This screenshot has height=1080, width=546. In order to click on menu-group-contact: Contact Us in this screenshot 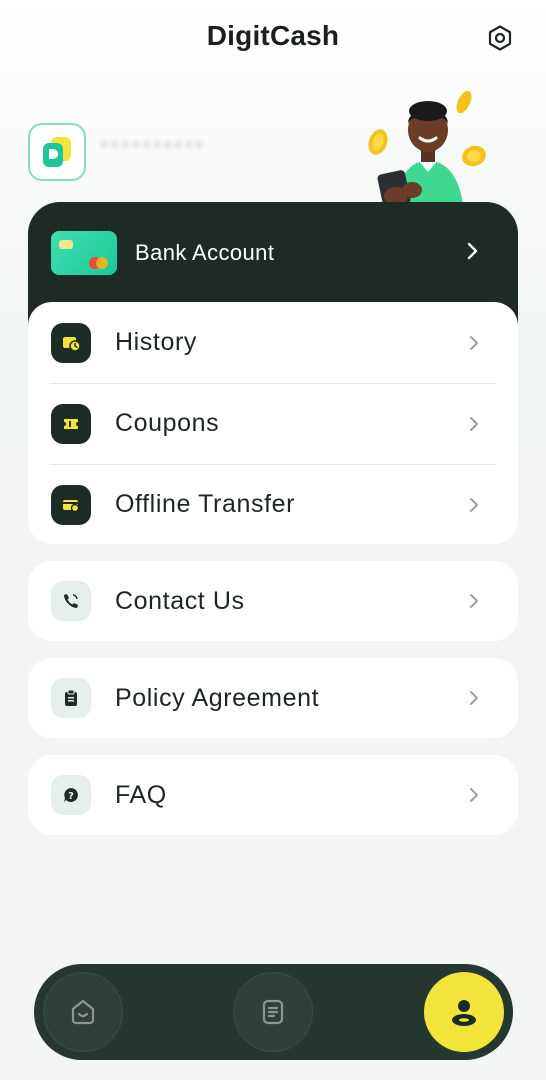, I will do `click(273, 601)`.